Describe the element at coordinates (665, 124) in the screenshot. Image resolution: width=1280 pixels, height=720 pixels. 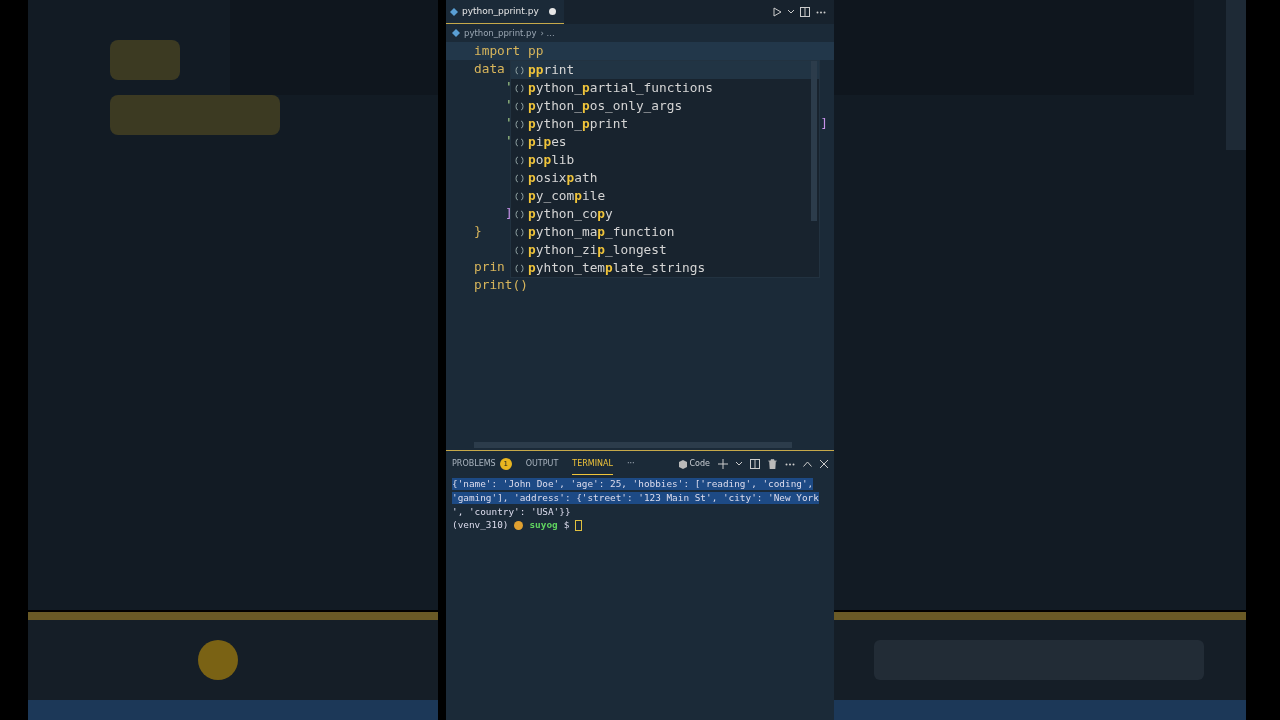
I see `suggestion-item: python_pprint` at that location.